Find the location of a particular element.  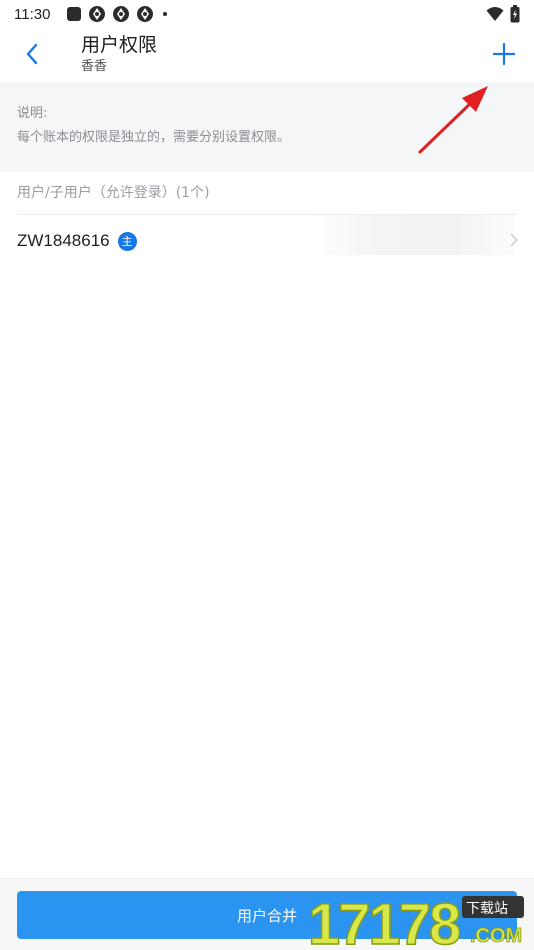

status-icons is located at coordinates (118, 14).